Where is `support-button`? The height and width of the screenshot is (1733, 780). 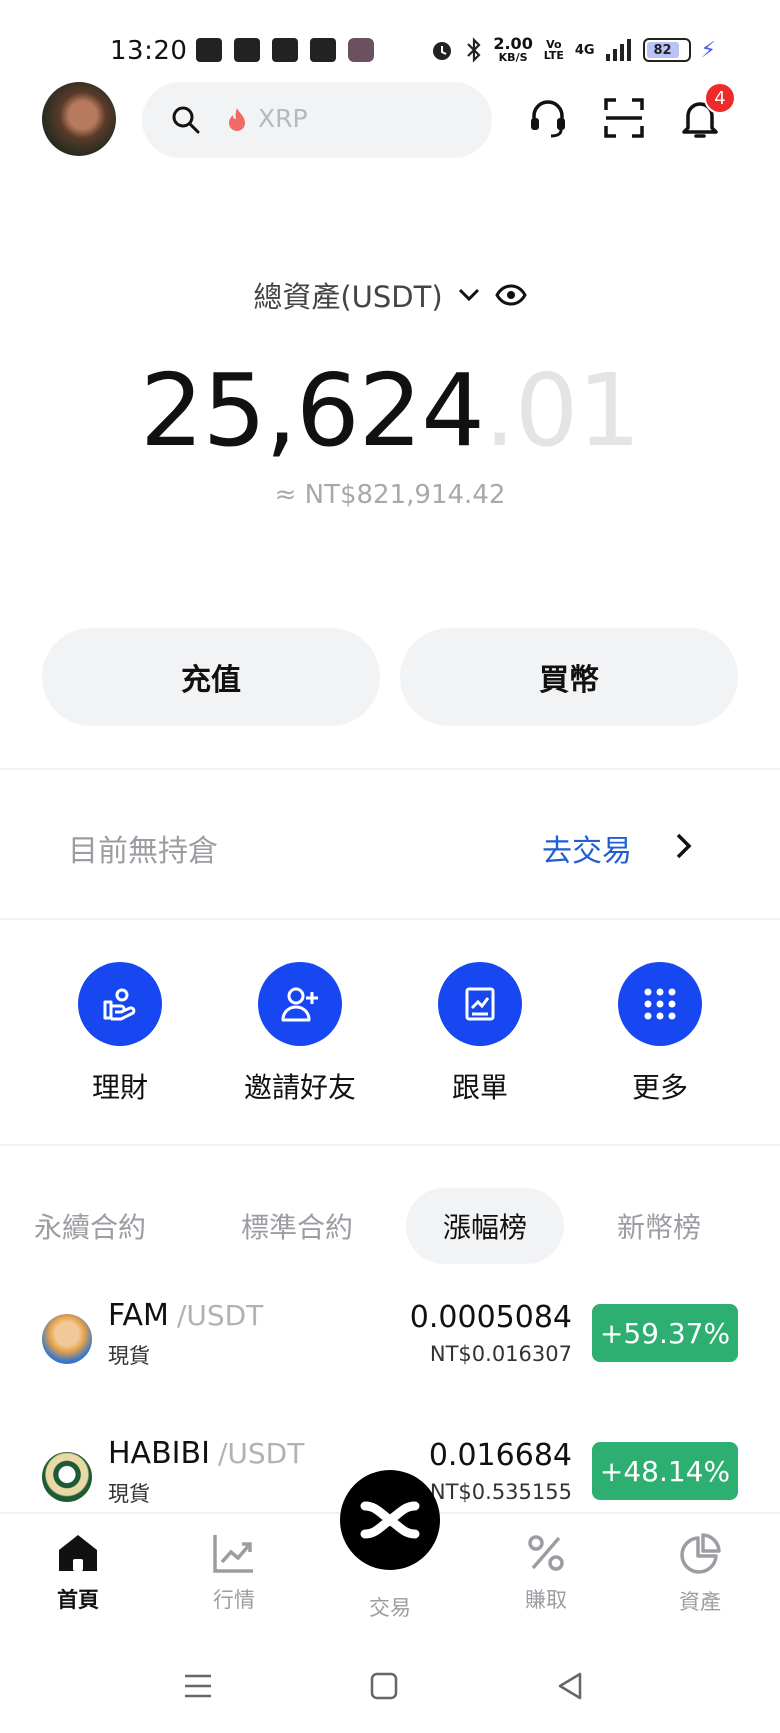
support-button is located at coordinates (548, 118).